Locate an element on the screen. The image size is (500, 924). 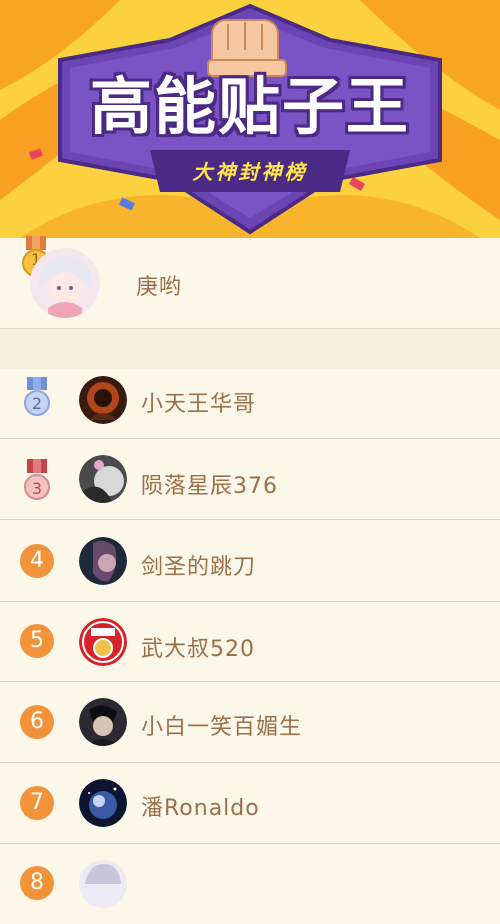
ranking-row-5: 5 武大叔520 is located at coordinates (250, 642).